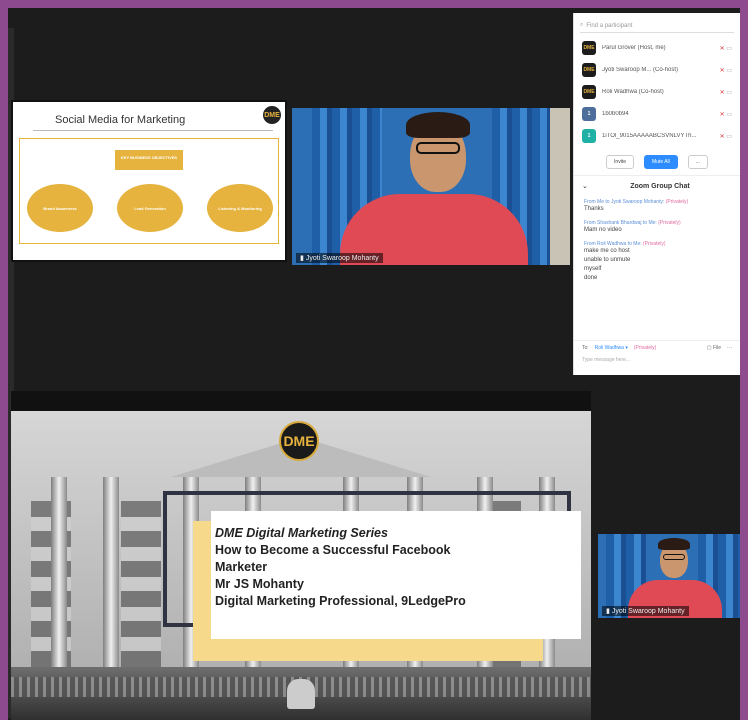 The width and height of the screenshot is (748, 720). Describe the element at coordinates (120, 120) in the screenshot. I see `slide-title: Social Media for Marketing` at that location.